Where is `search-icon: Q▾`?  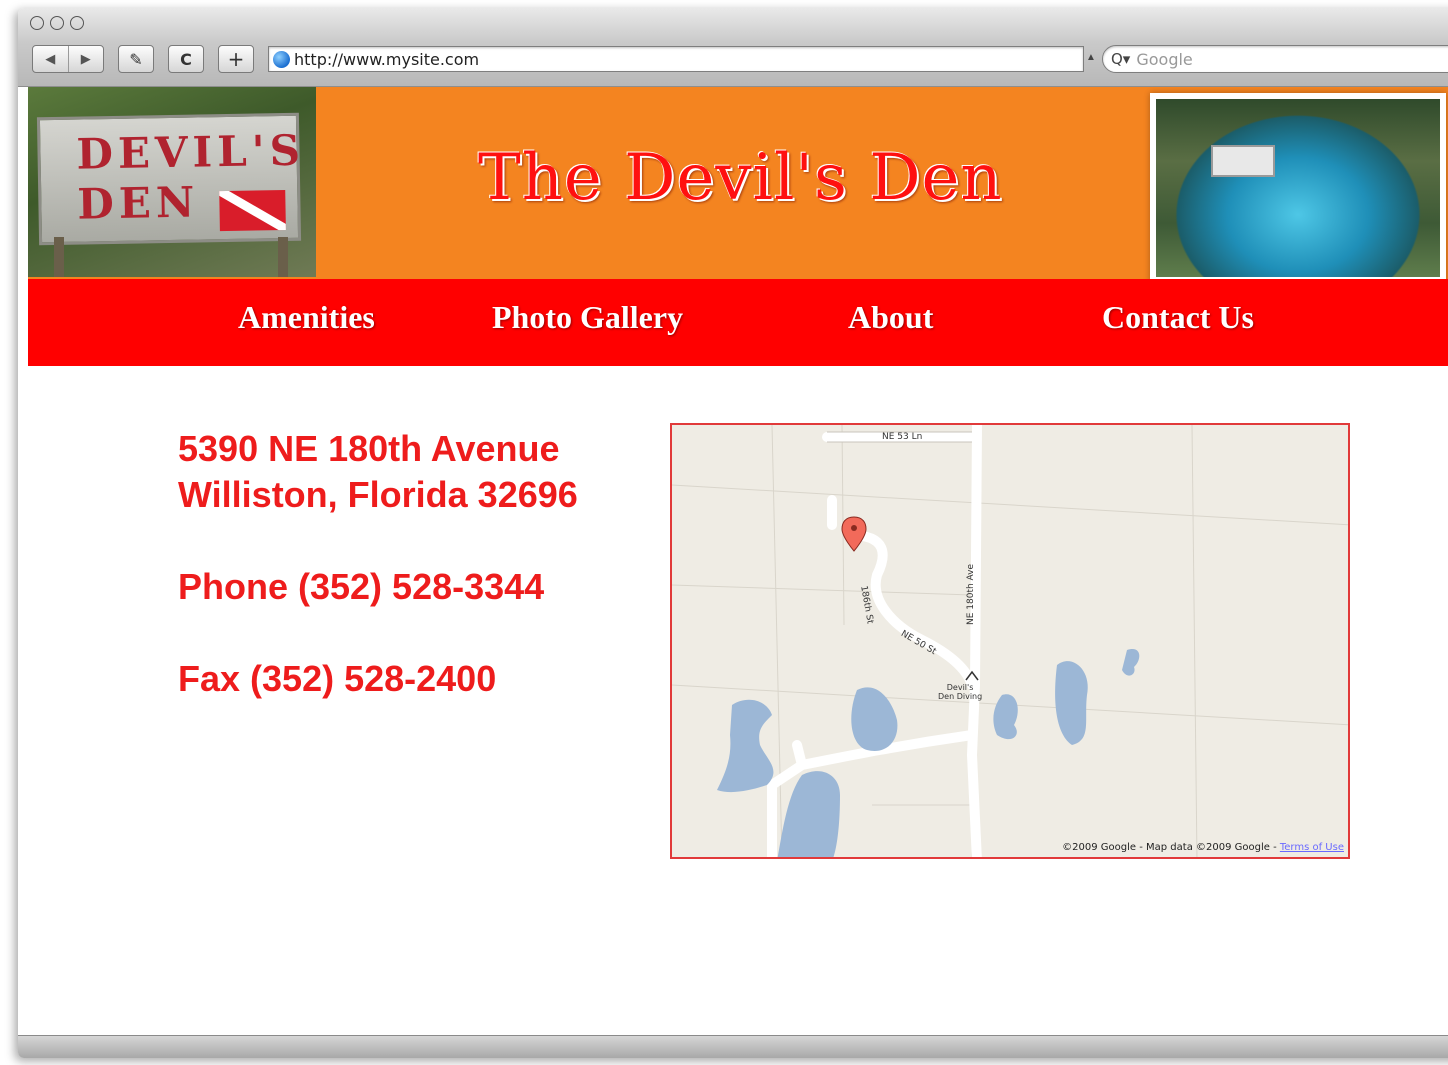
search-icon: Q▾ is located at coordinates (1120, 59).